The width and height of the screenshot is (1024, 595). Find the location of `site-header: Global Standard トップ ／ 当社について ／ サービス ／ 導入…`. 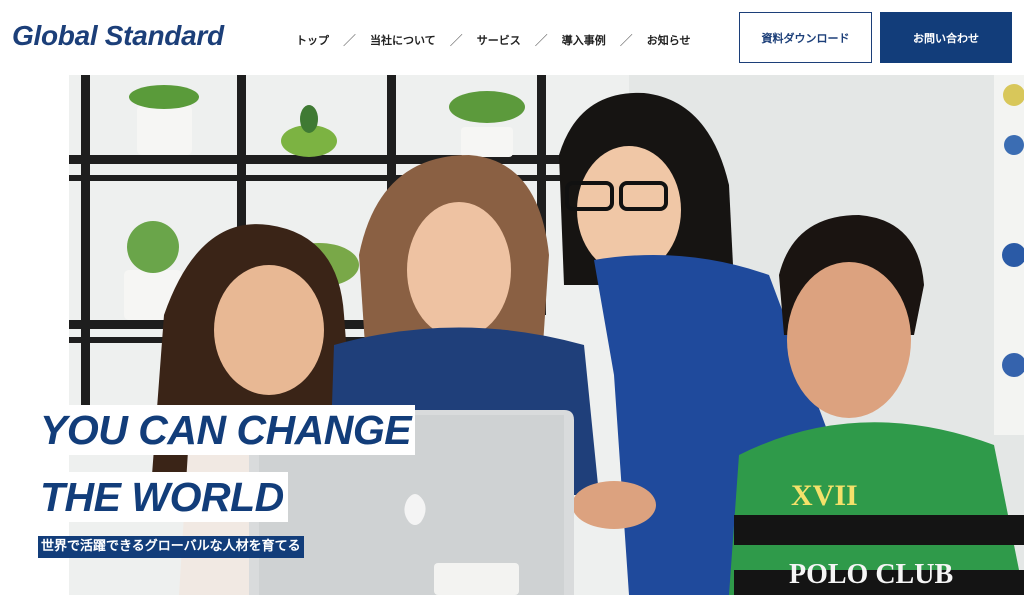

site-header: Global Standard トップ ／ 当社について ／ サービス ／ 導入… is located at coordinates (512, 37).